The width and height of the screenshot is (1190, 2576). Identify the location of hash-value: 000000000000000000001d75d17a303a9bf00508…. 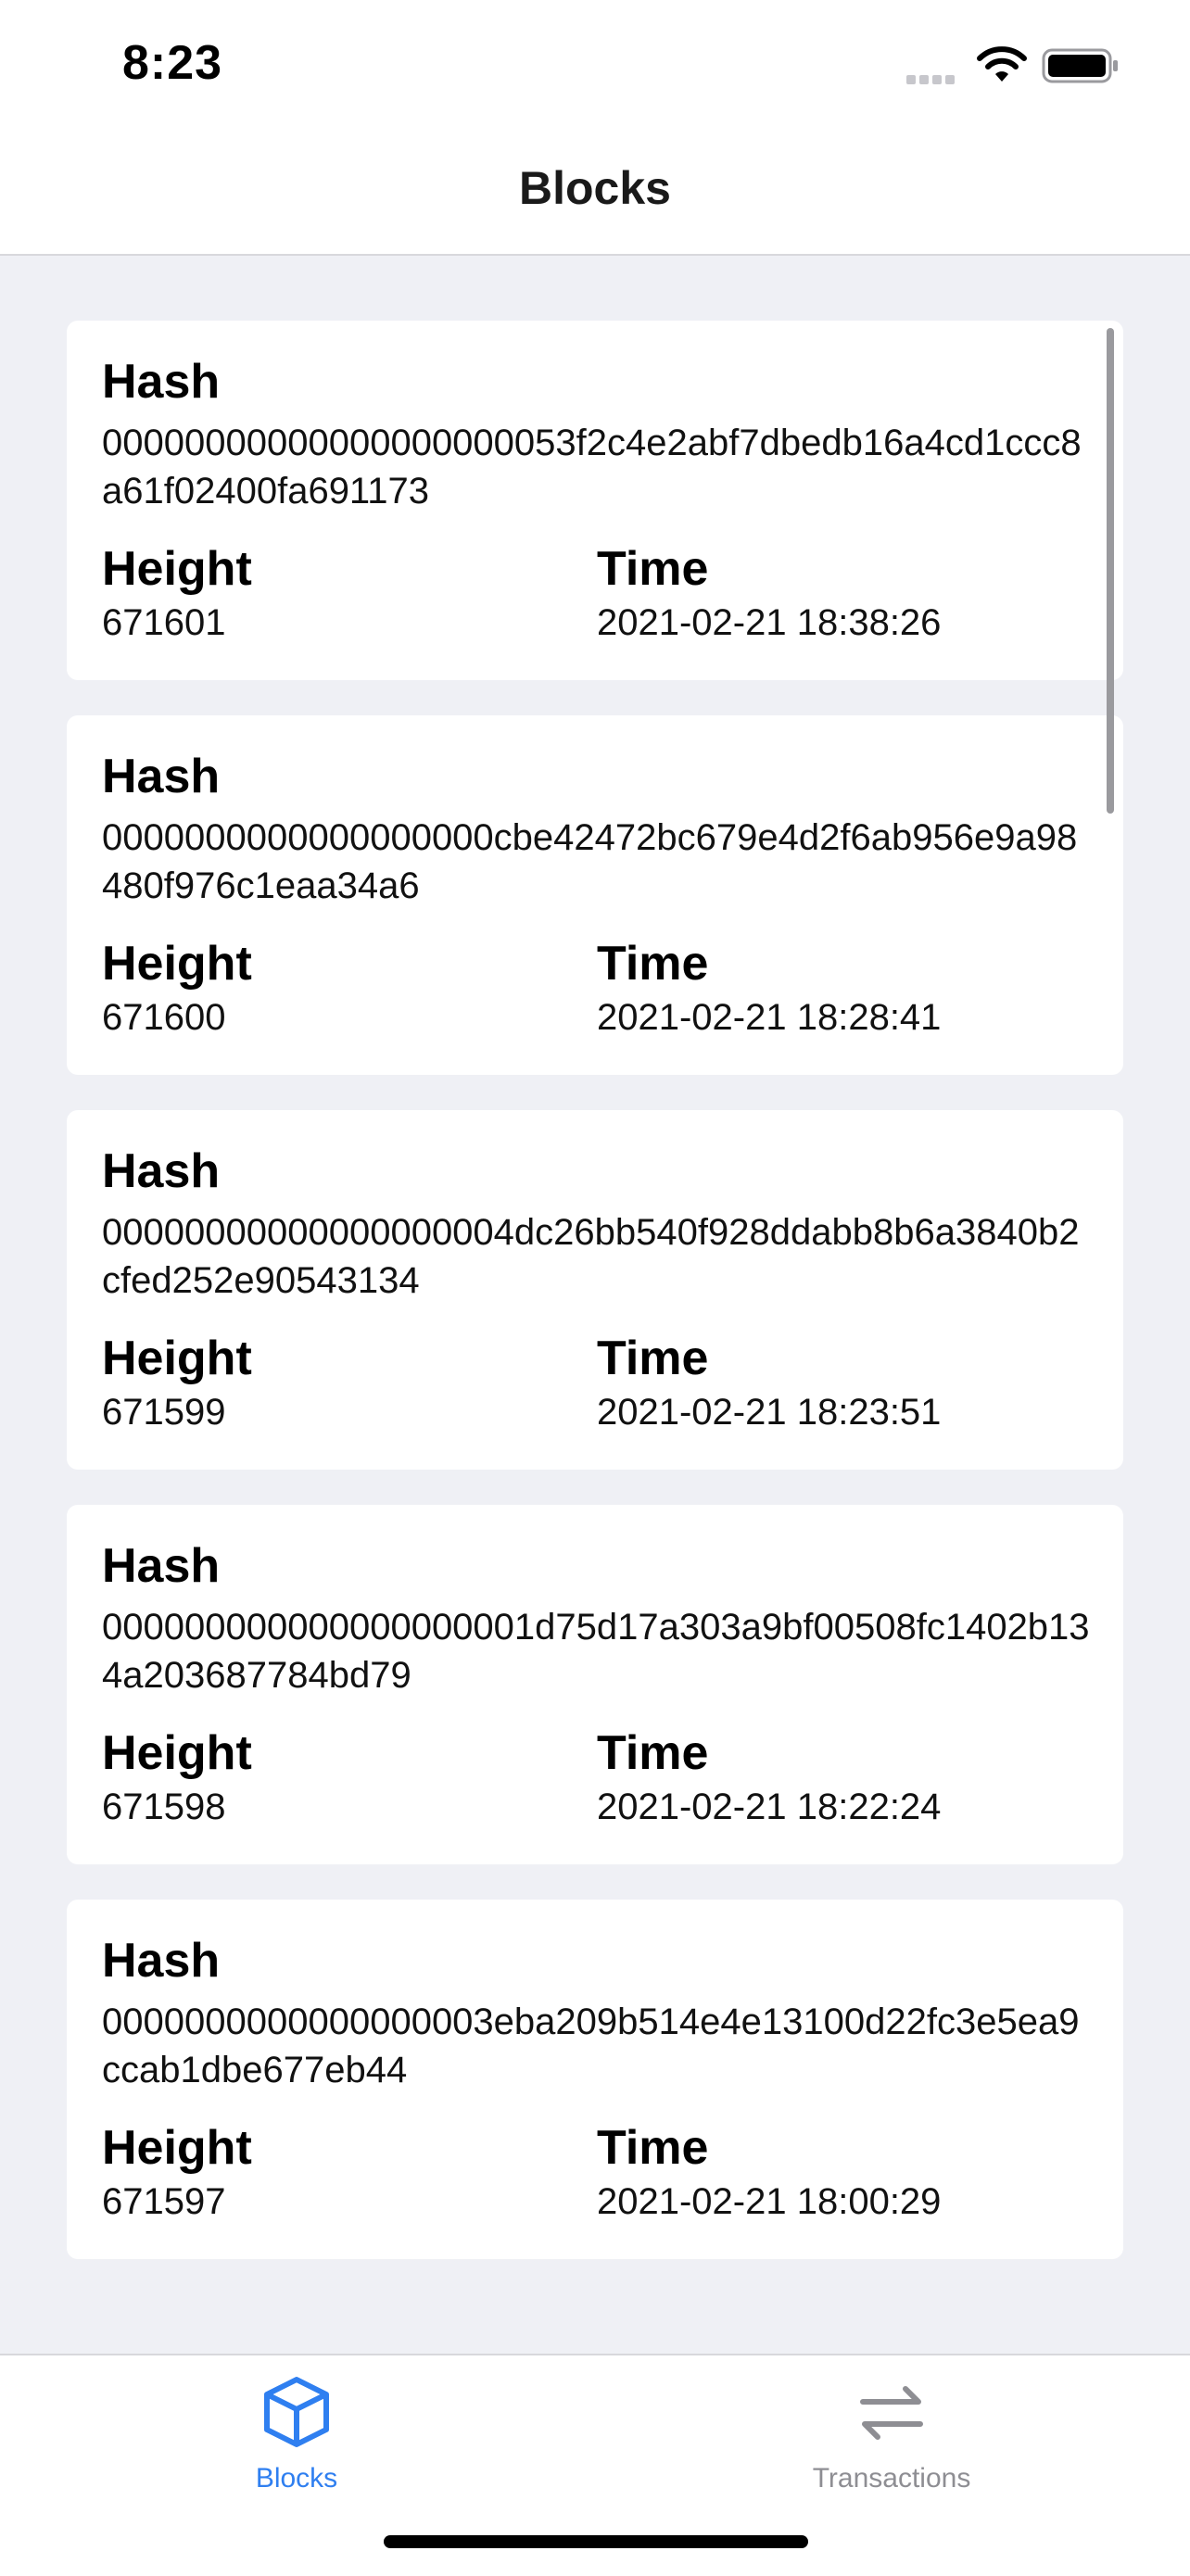
(596, 1651).